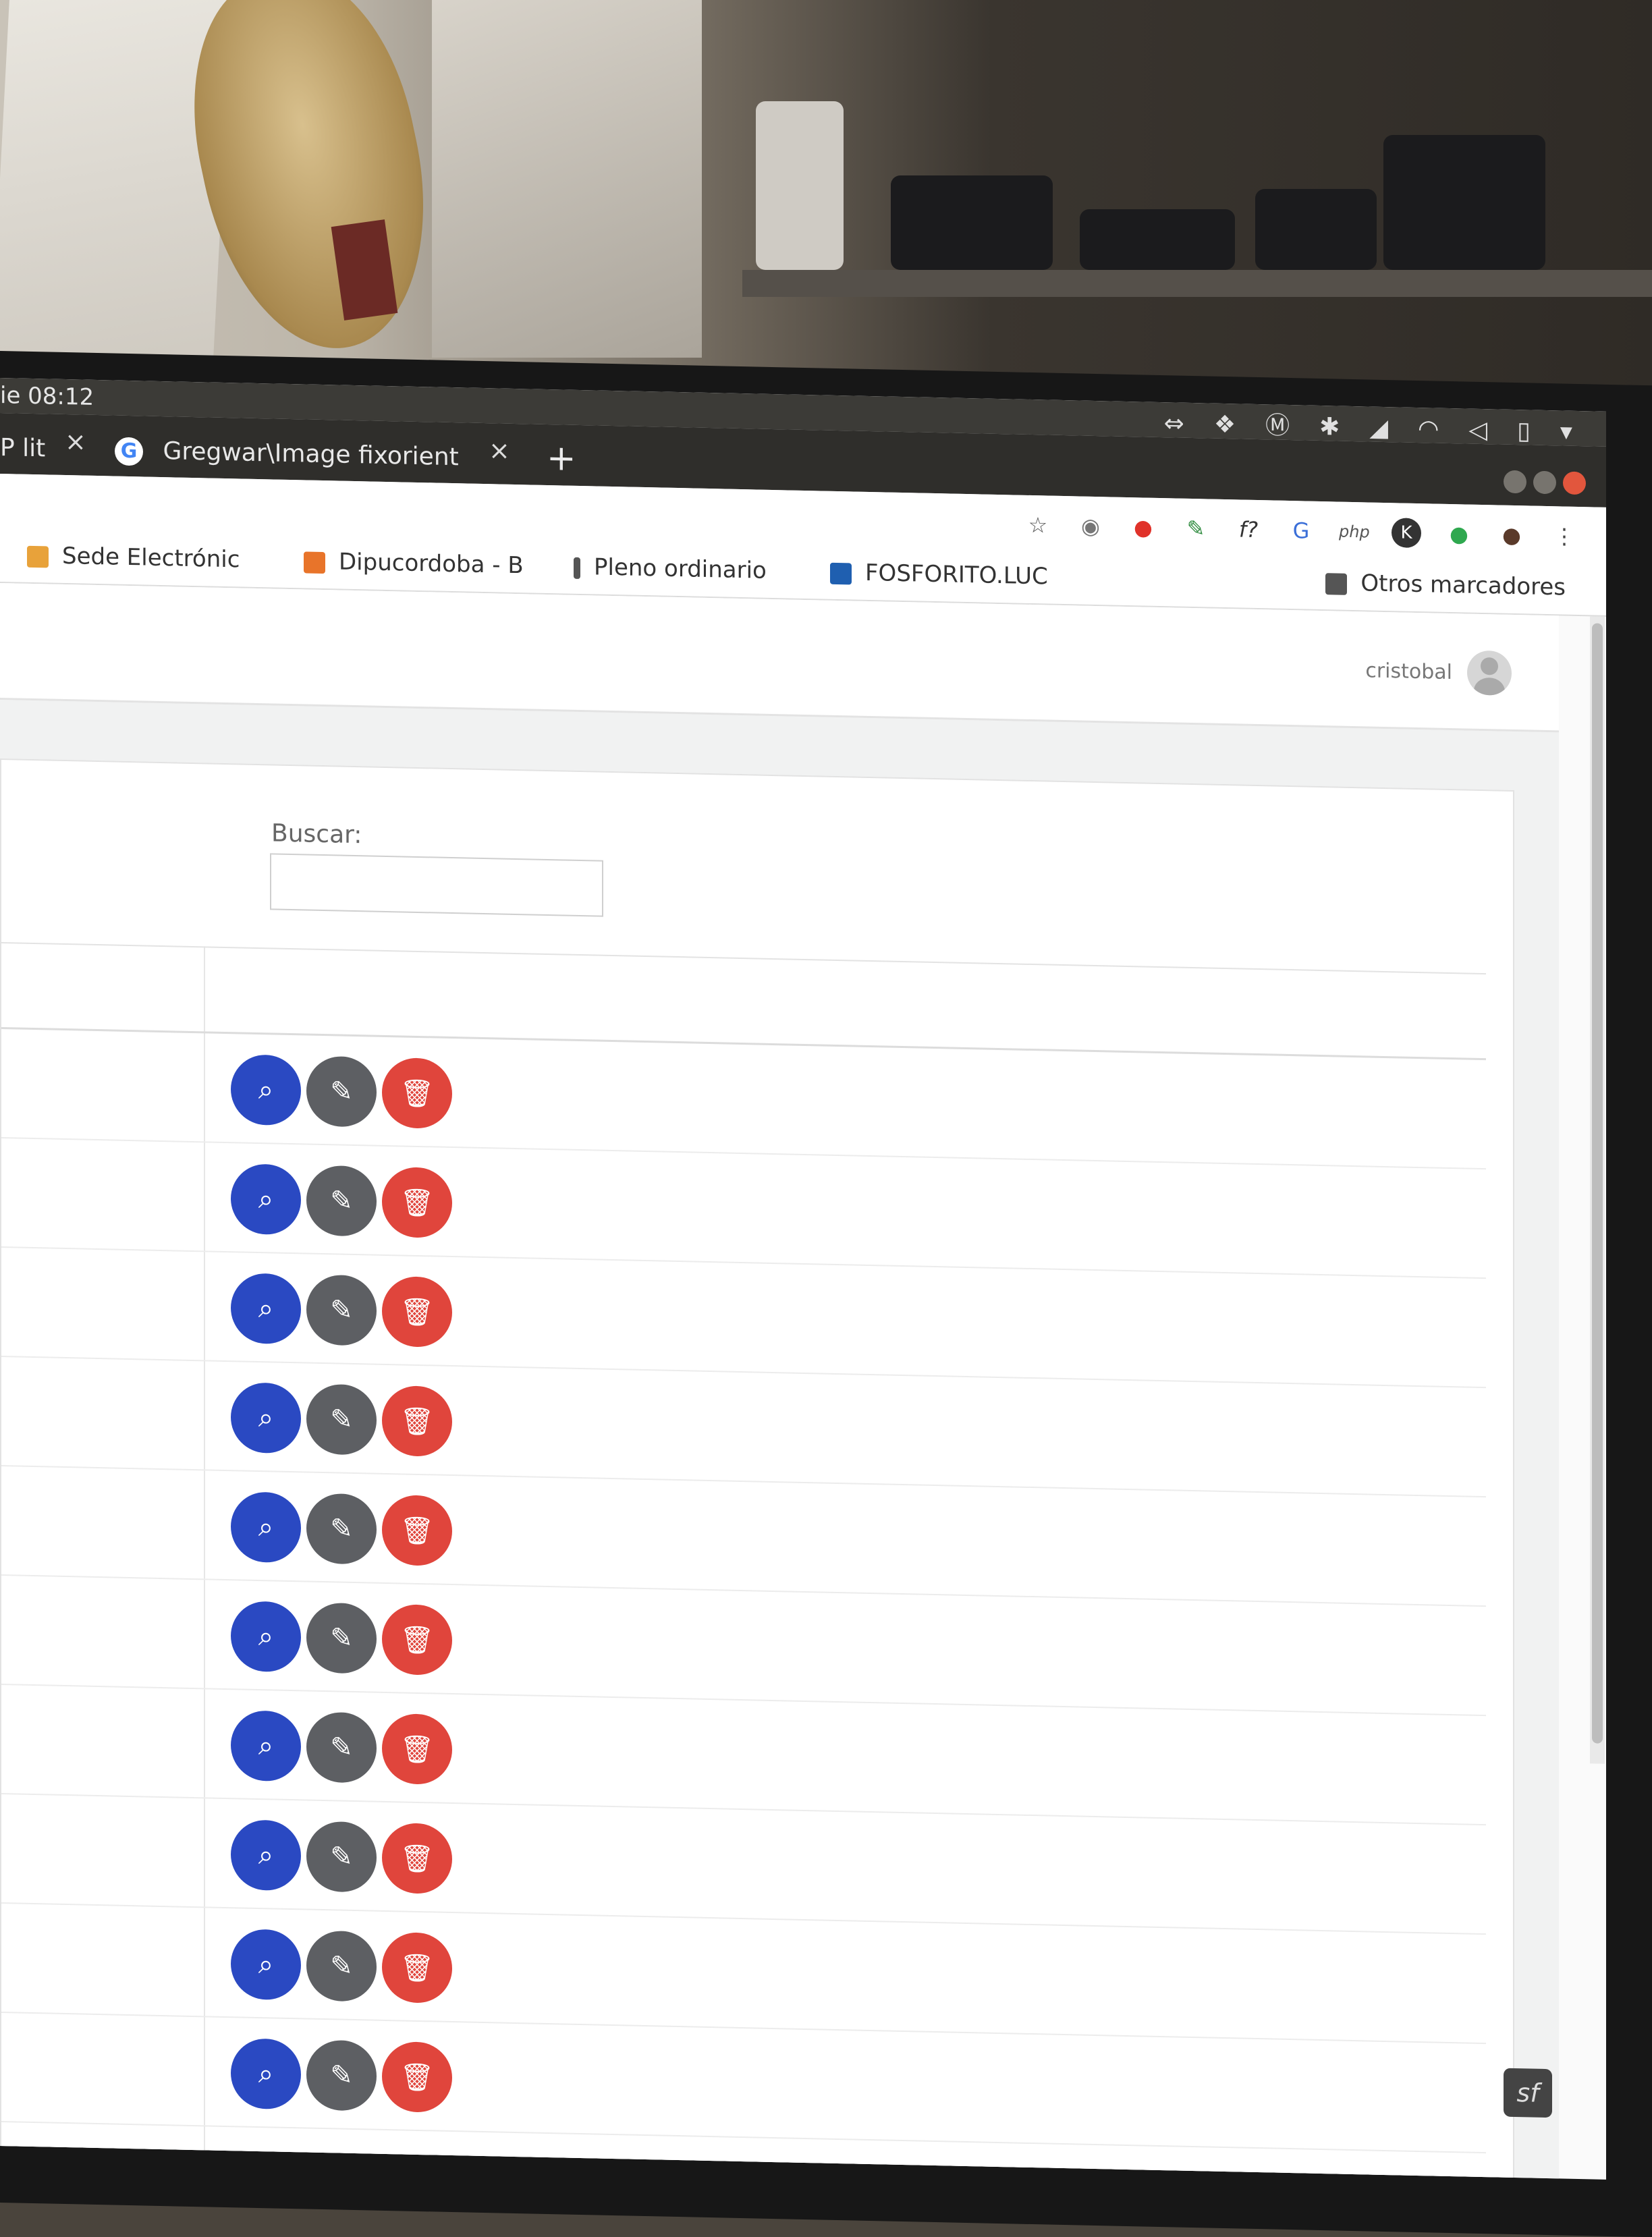  Describe the element at coordinates (1459, 534) in the screenshot. I see `green-extension-icon: ●` at that location.